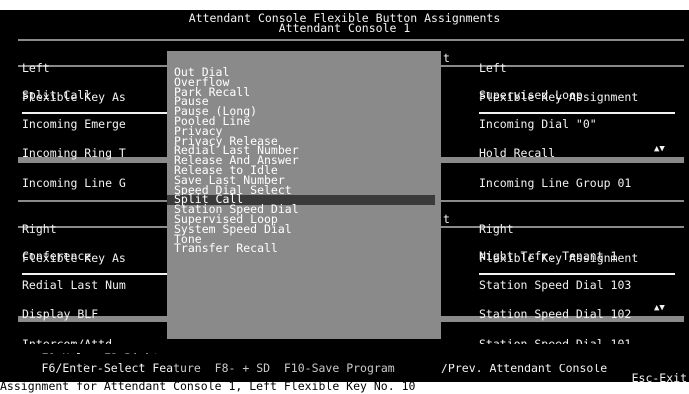  What do you see at coordinates (555, 183) in the screenshot?
I see `list-item: Incoming Line Group 01` at bounding box center [555, 183].